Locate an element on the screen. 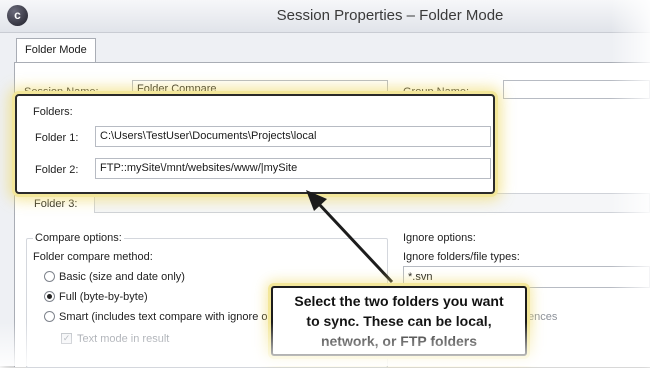  tab-bar: Folder Mode is located at coordinates (330, 49).